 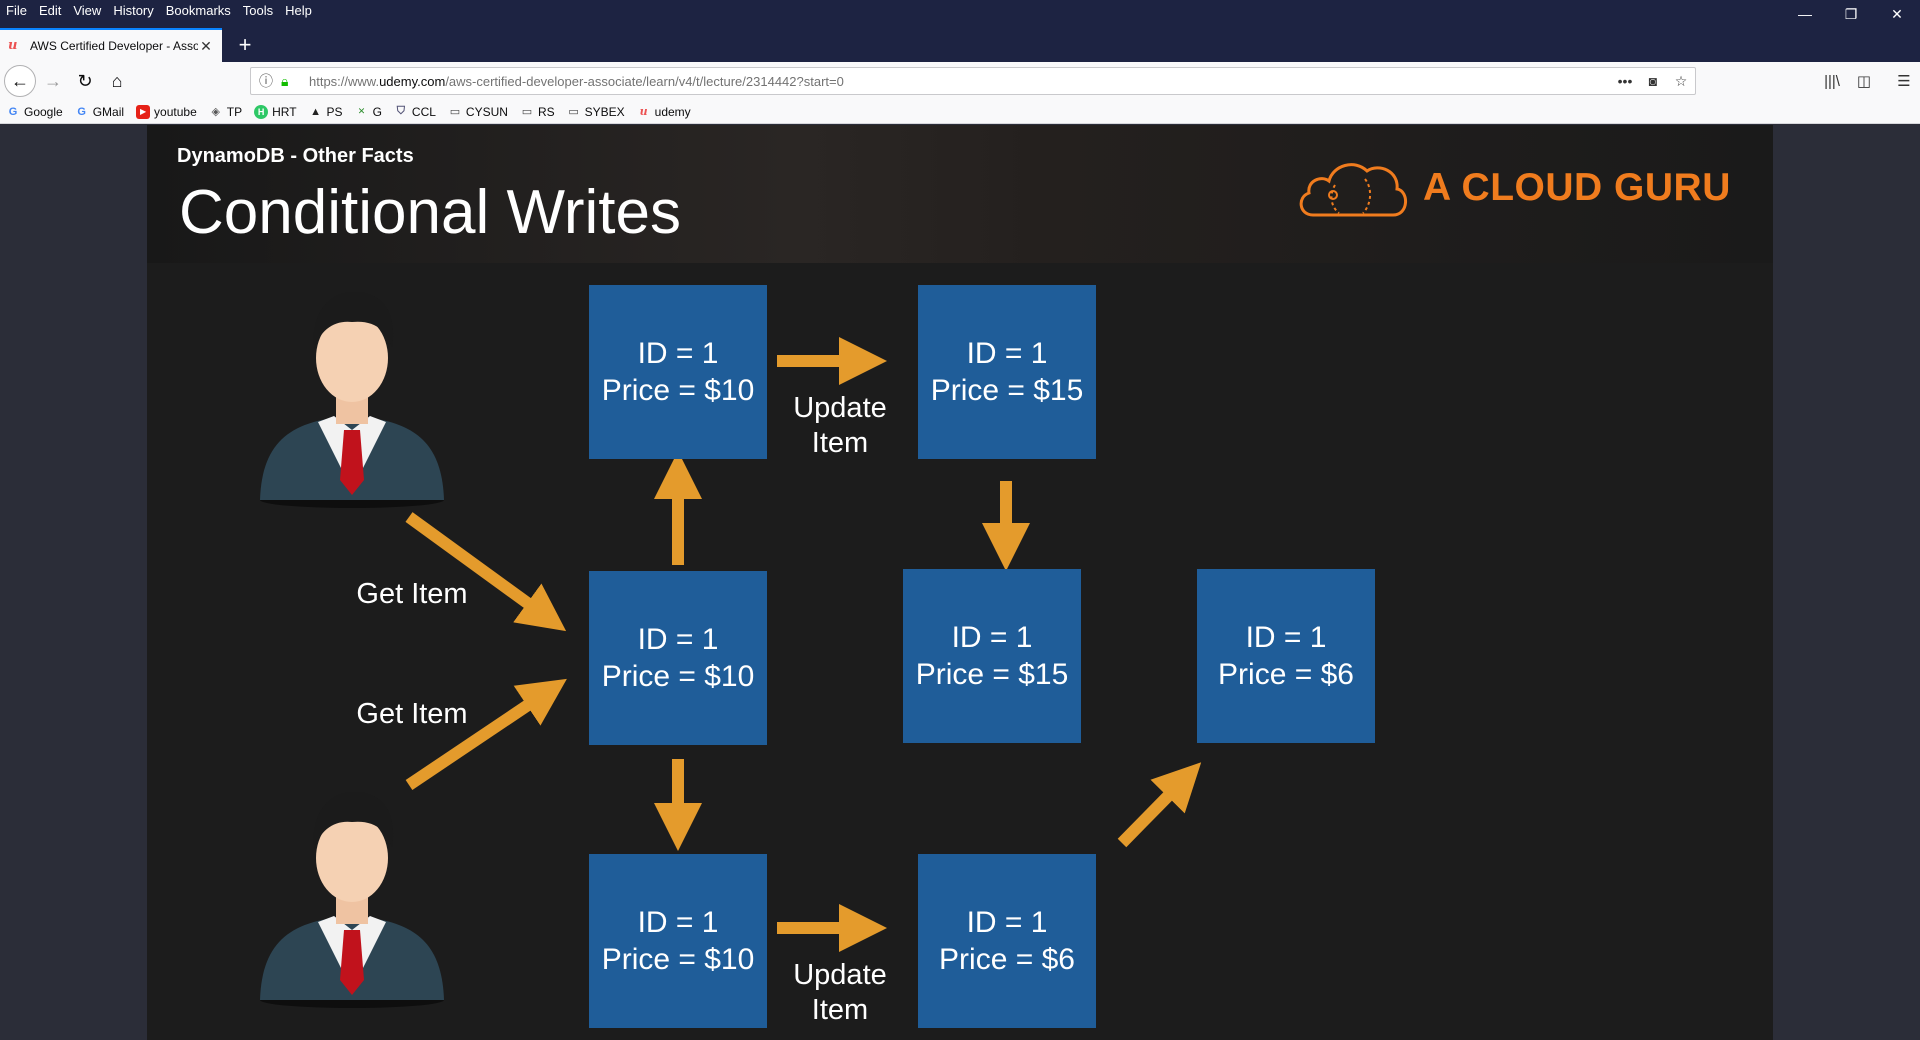 What do you see at coordinates (143, 111) in the screenshot?
I see `youtube-icon: ▶` at bounding box center [143, 111].